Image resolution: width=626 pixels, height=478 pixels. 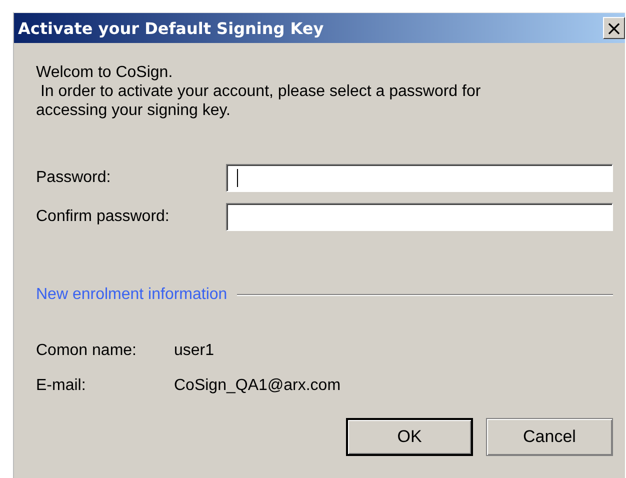 I want to click on dialog-button: Cancel, so click(x=549, y=437).